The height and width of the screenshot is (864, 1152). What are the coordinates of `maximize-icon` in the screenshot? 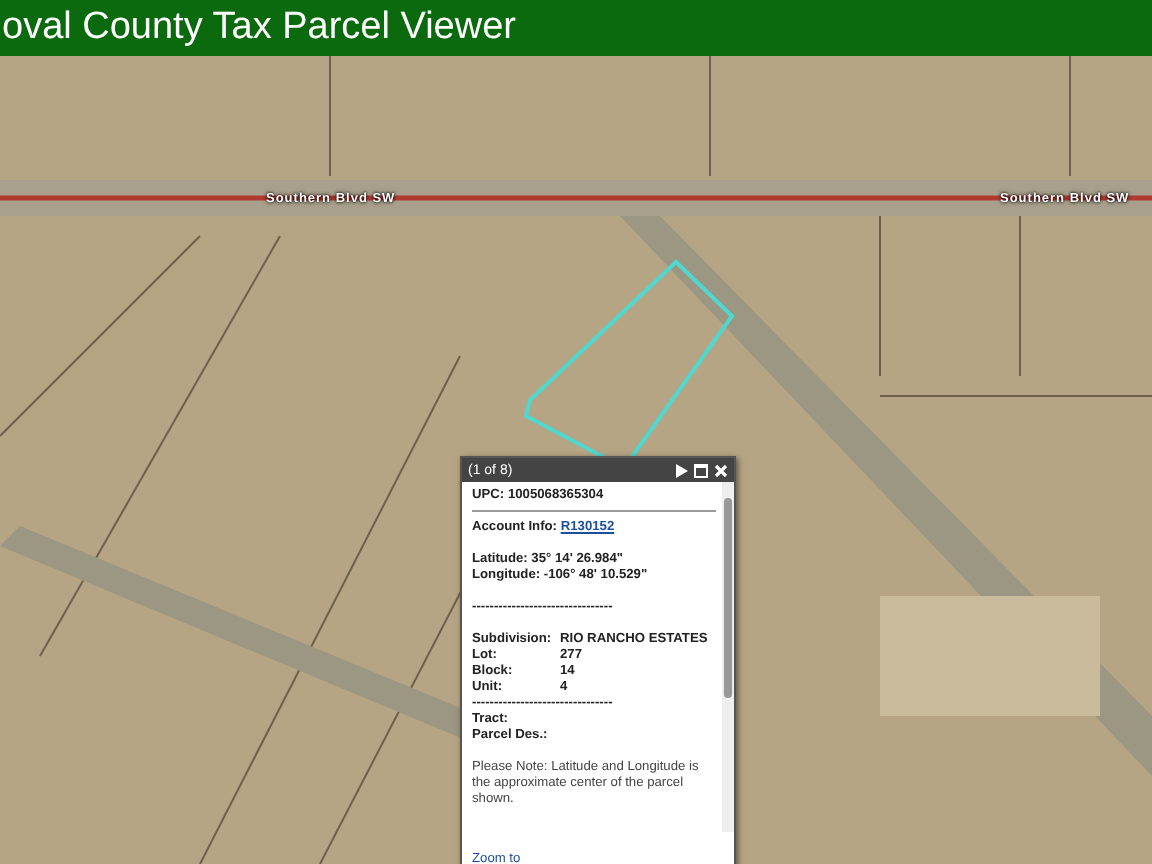 It's located at (701, 470).